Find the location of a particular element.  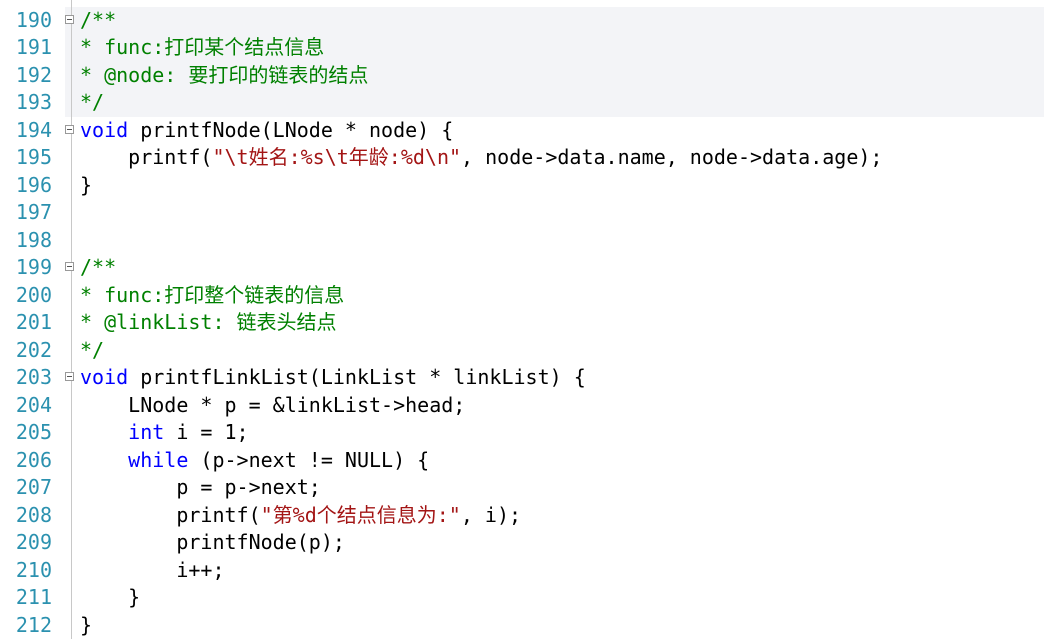

code-line: 200 * func:打印整个链表的信息 is located at coordinates (522, 295).